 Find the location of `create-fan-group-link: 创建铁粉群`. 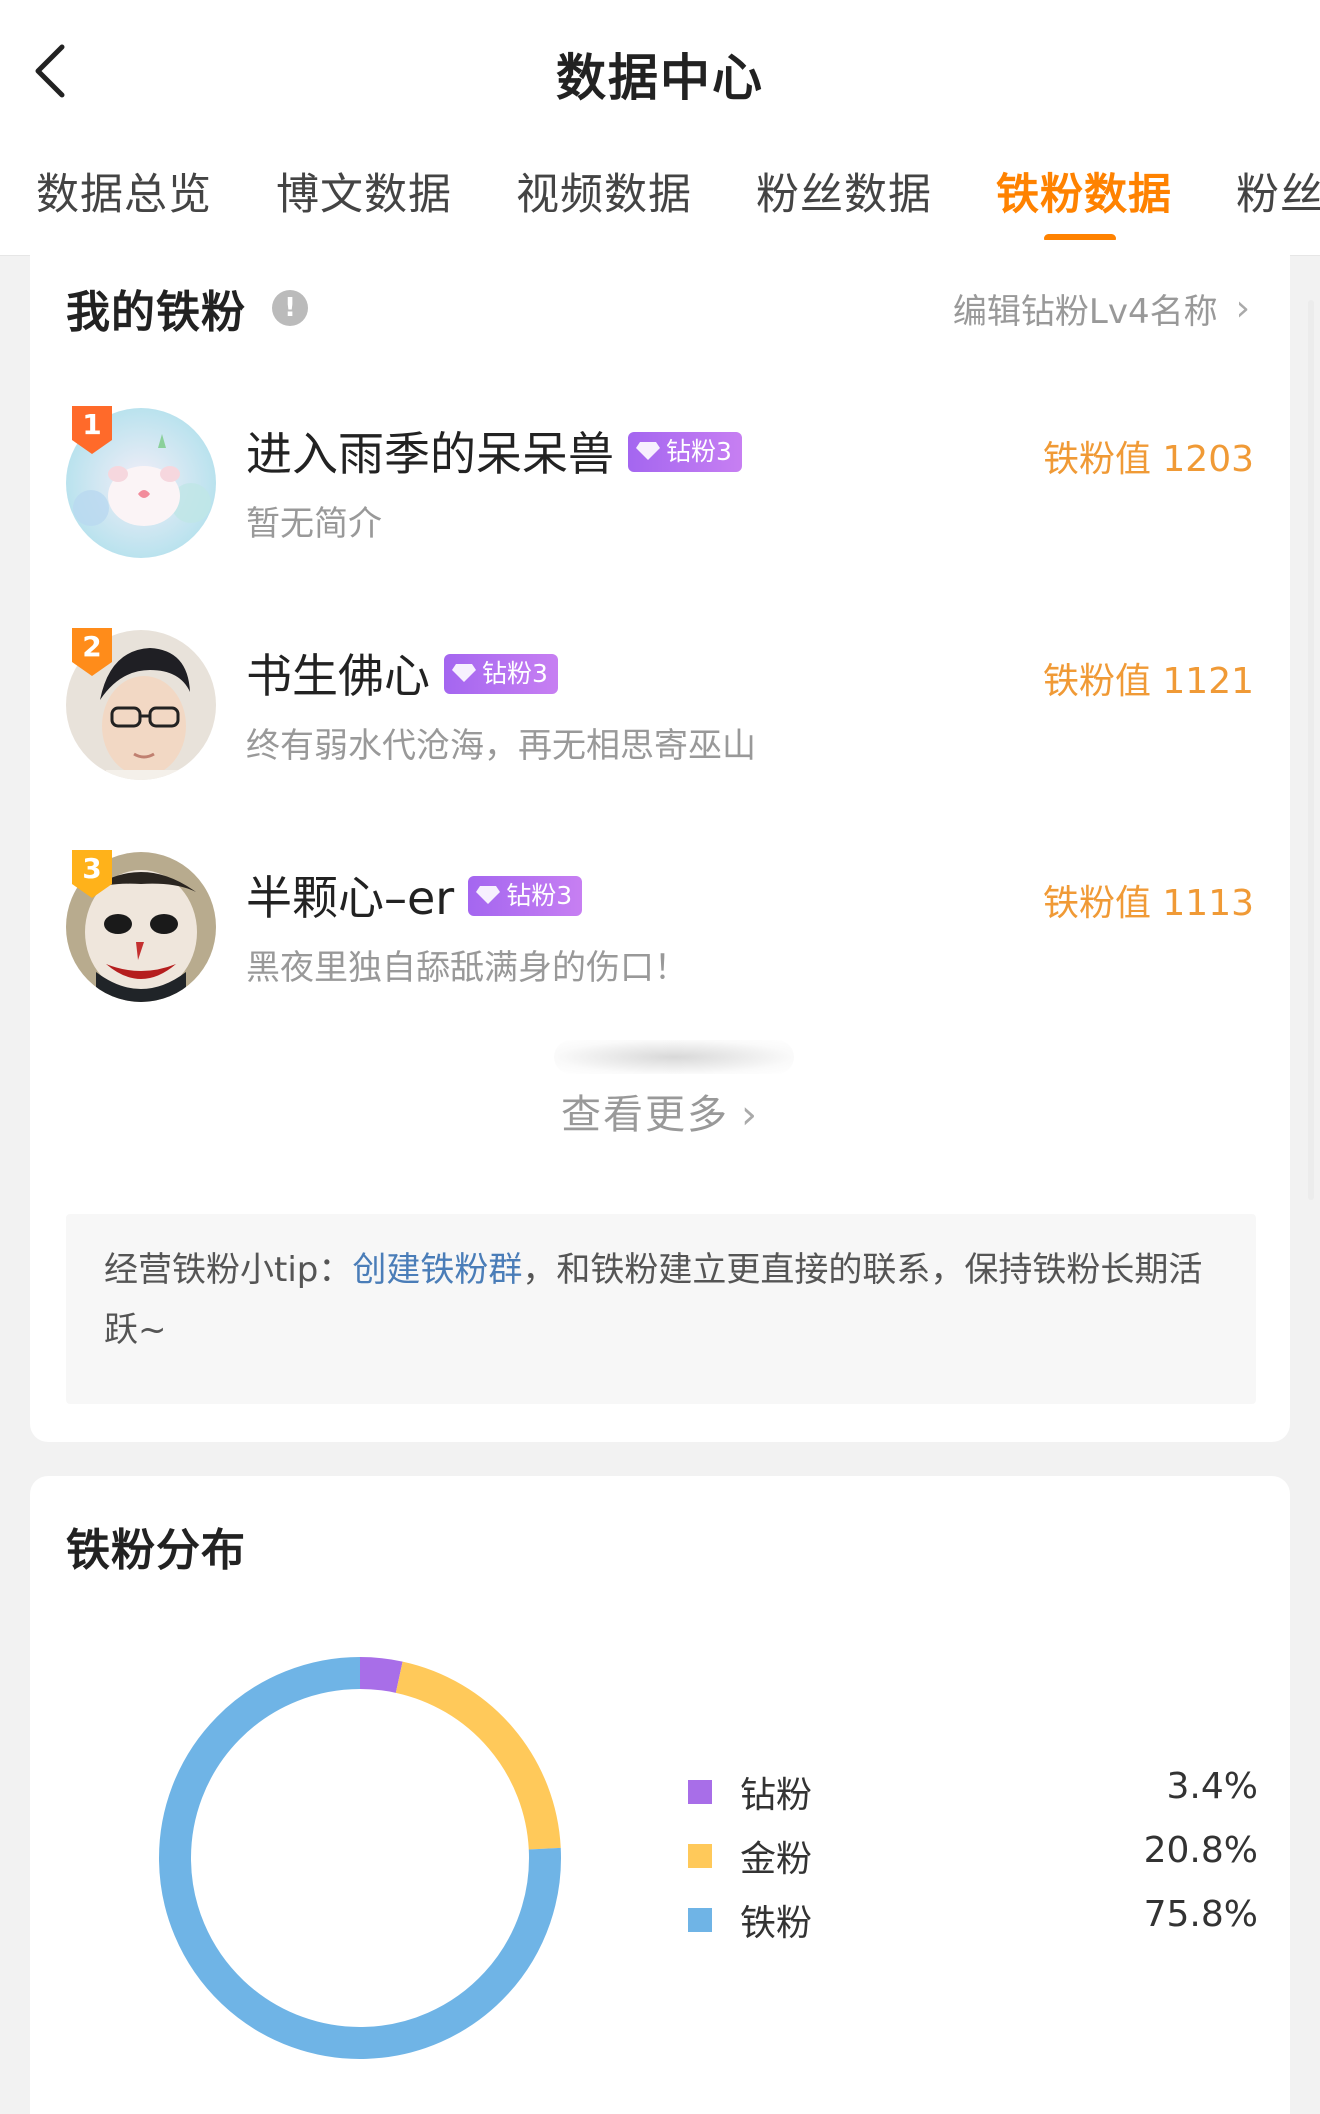

create-fan-group-link: 创建铁粉群 is located at coordinates (437, 1270).